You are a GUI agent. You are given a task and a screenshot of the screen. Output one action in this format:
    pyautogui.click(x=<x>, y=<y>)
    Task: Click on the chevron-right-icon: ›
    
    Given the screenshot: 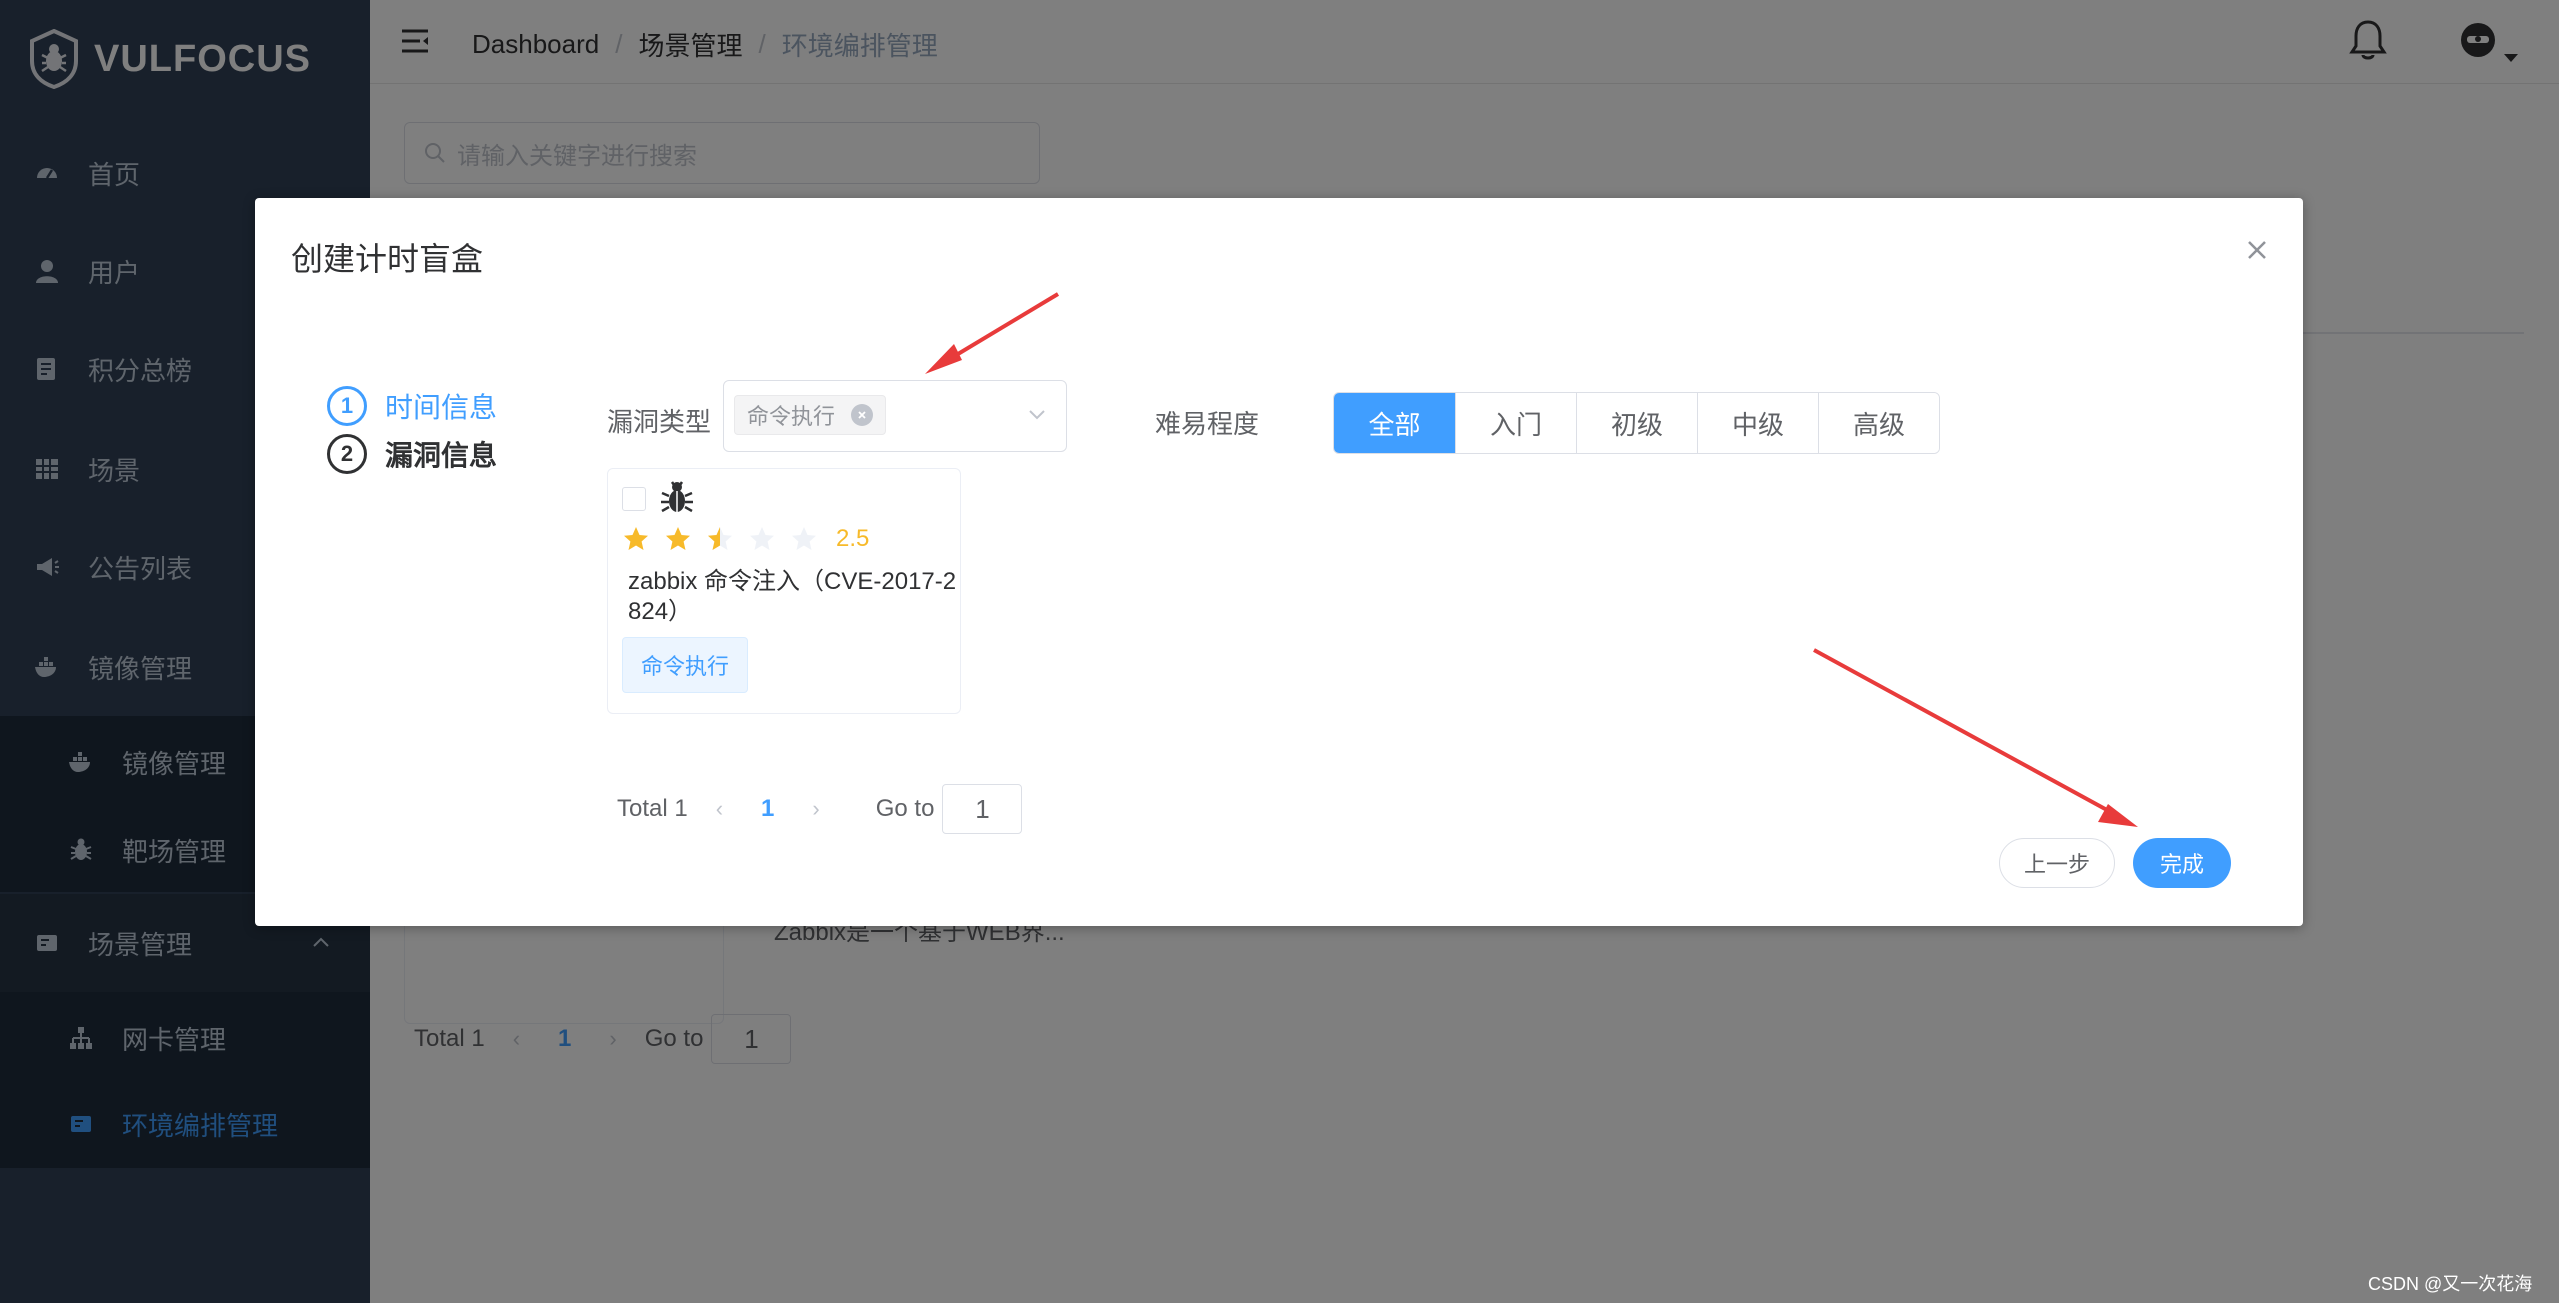 What is the action you would take?
    pyautogui.click(x=815, y=809)
    